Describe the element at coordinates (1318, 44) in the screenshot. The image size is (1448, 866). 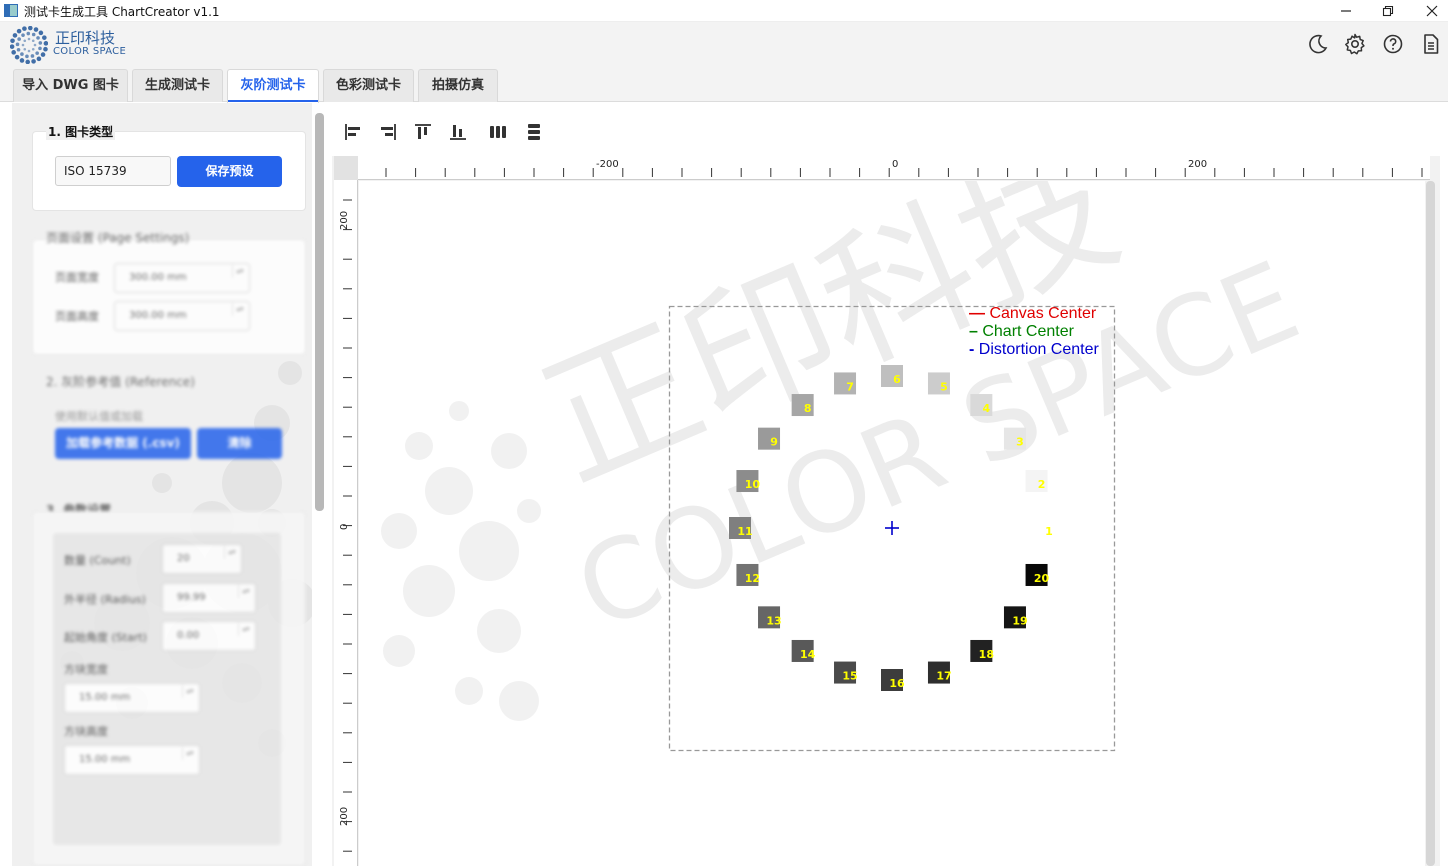
I see `moon-icon` at that location.